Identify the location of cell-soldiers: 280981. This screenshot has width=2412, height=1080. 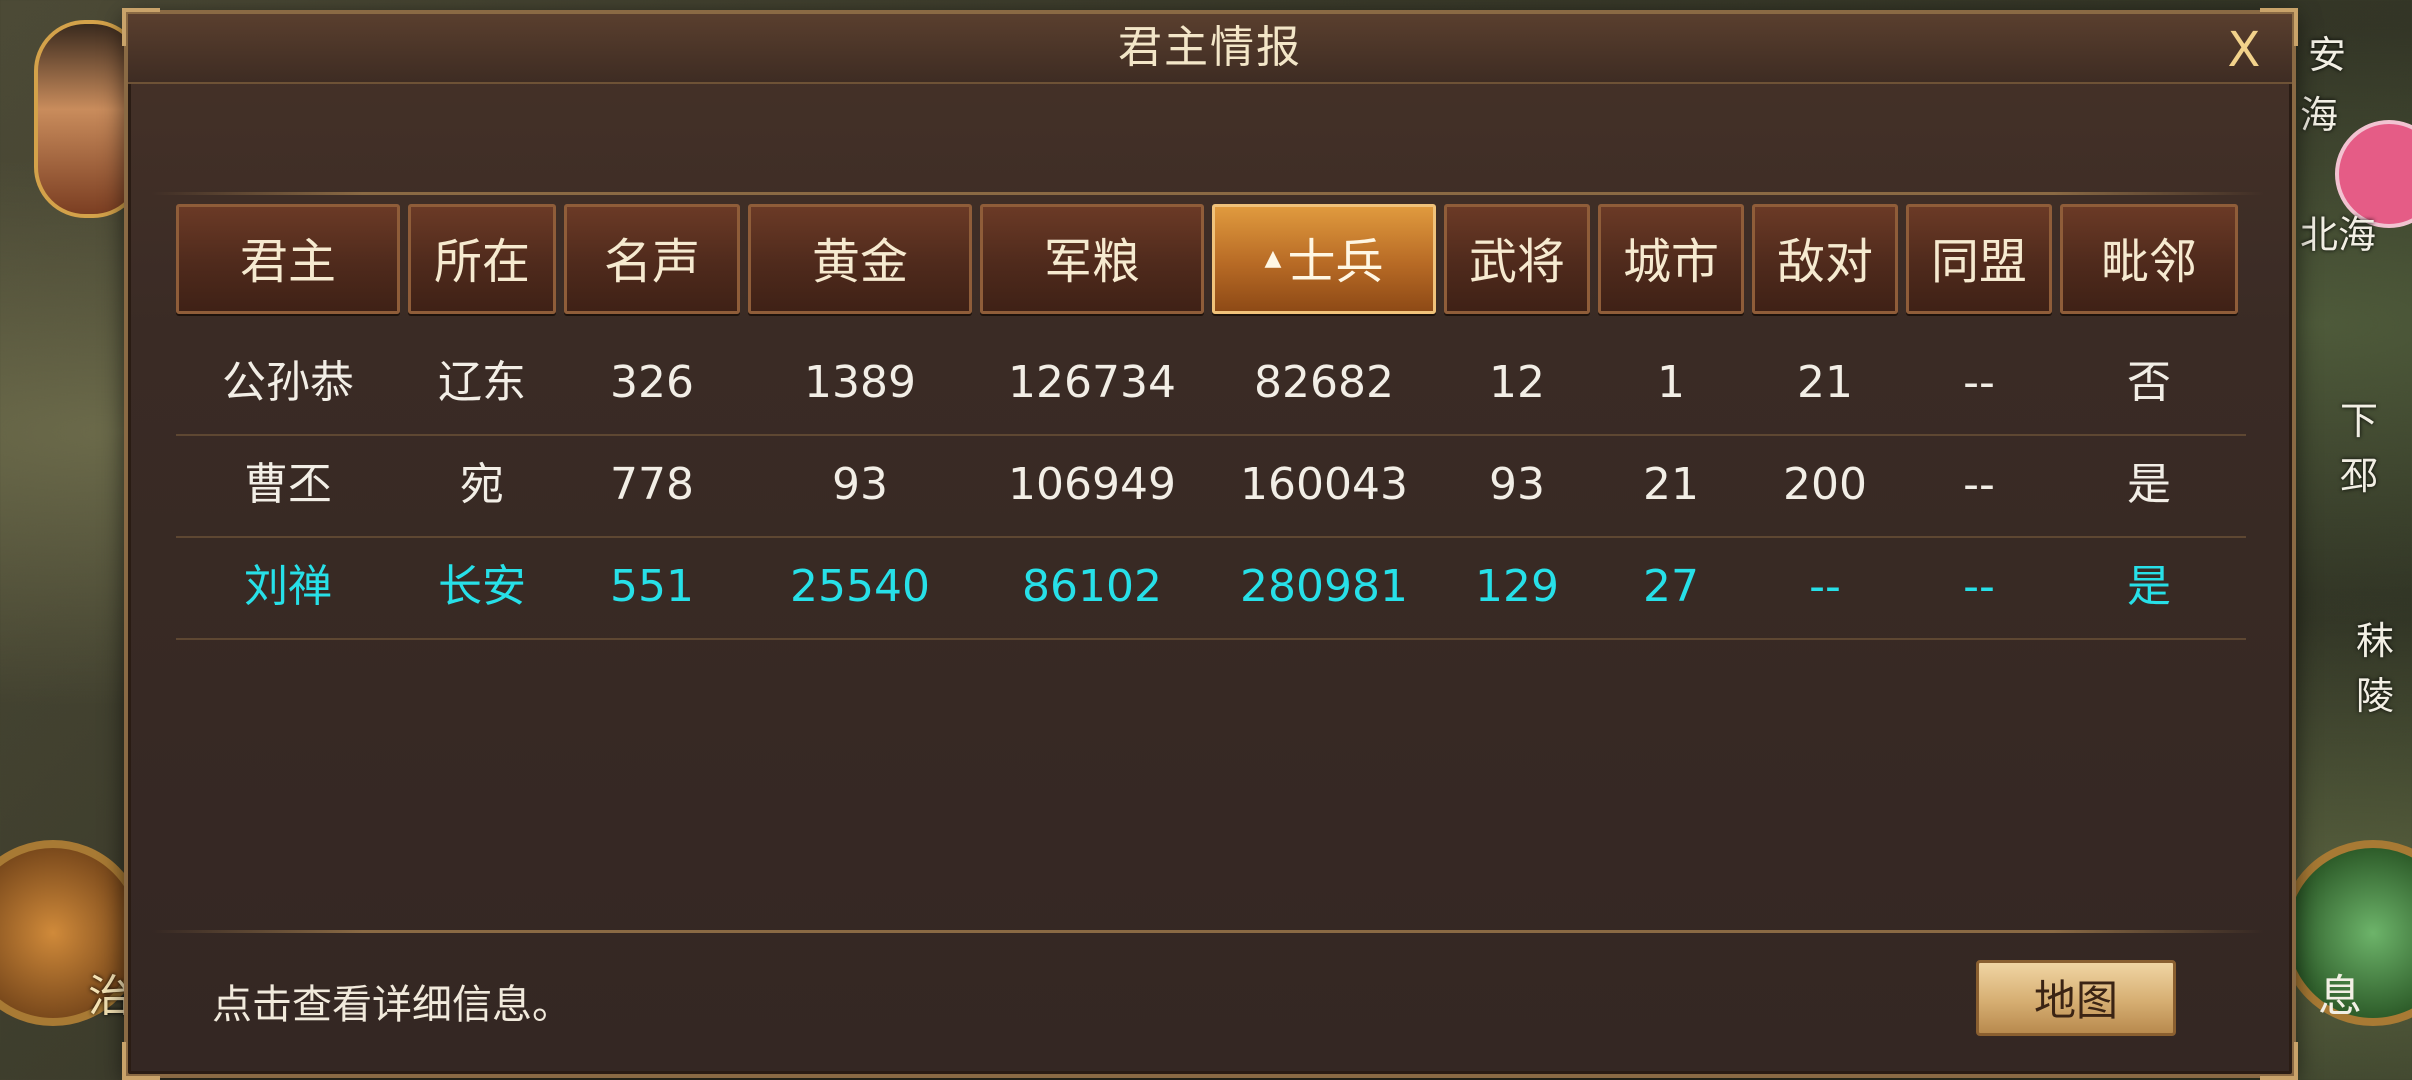
(1324, 586).